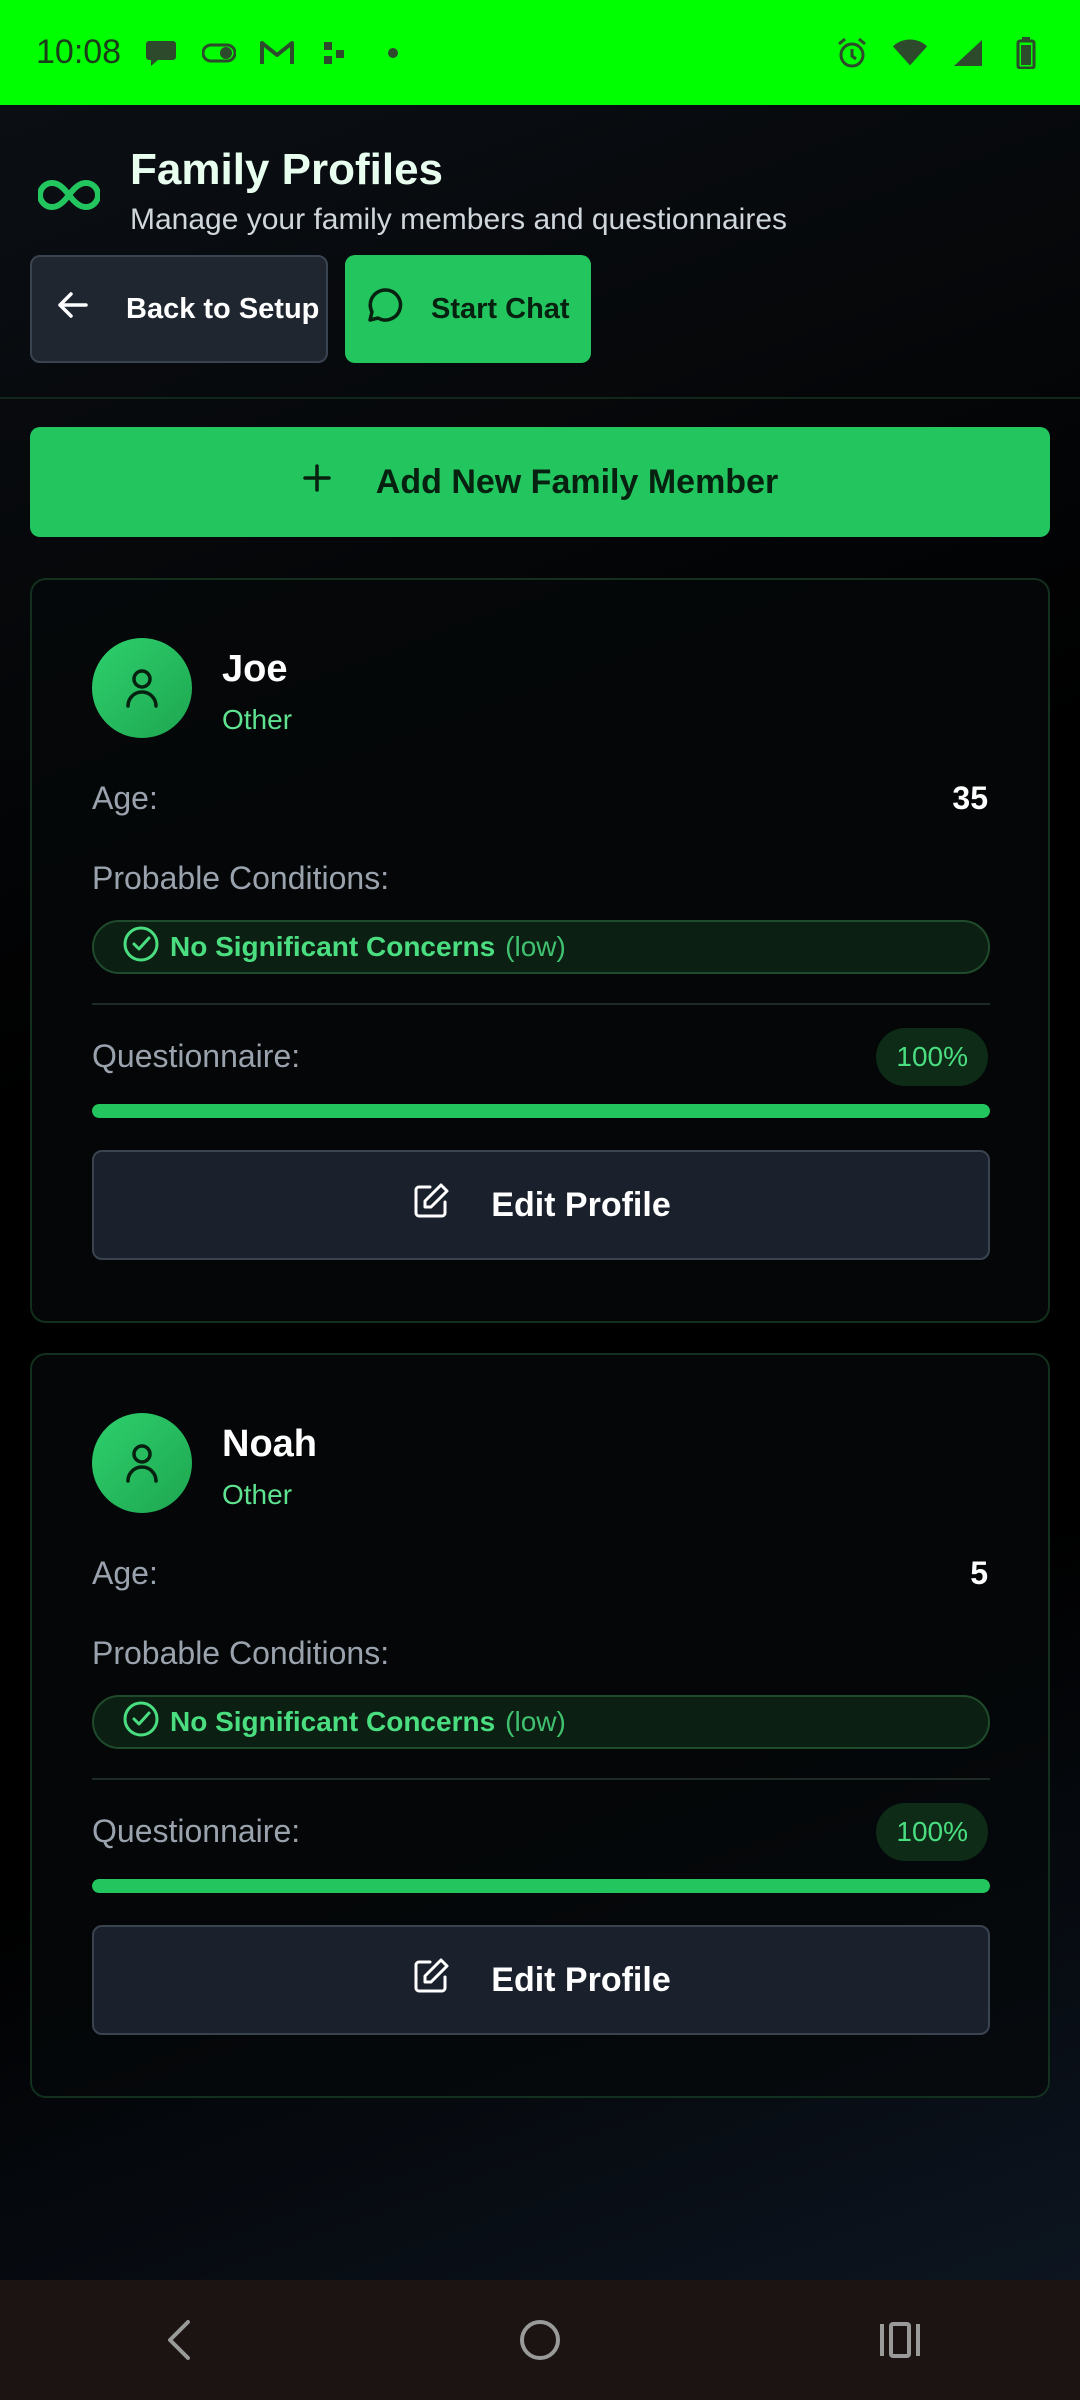 This screenshot has width=1080, height=2400. Describe the element at coordinates (277, 53) in the screenshot. I see `gmail-icon` at that location.